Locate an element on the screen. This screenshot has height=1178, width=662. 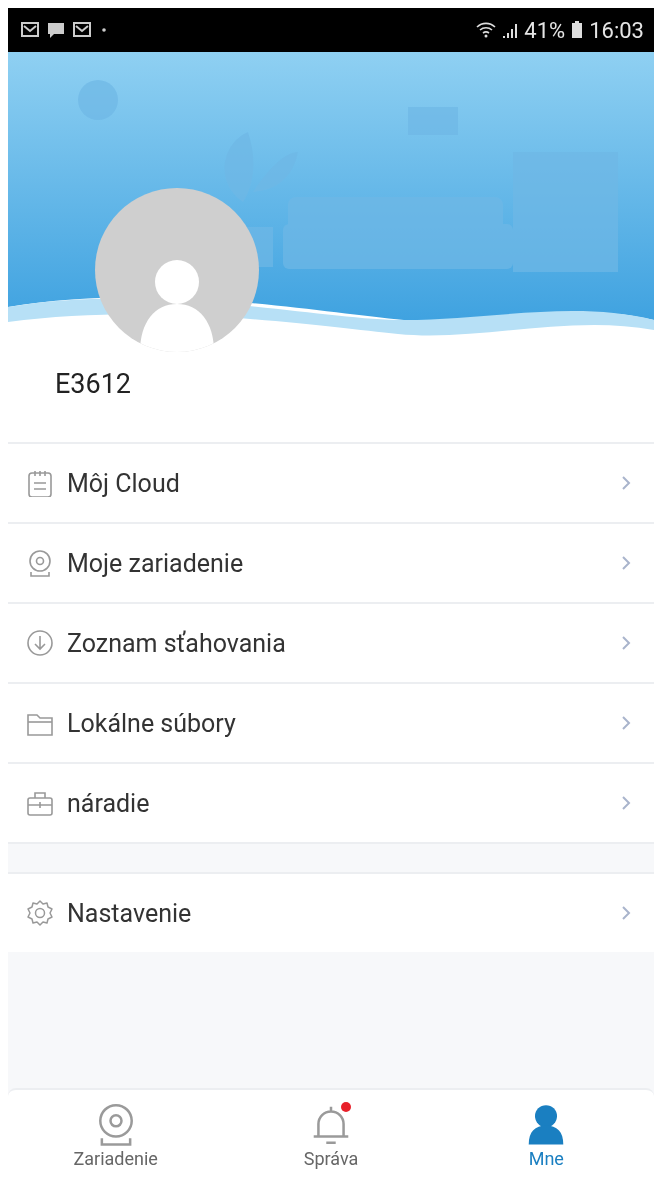
wifi-icon is located at coordinates (486, 30).